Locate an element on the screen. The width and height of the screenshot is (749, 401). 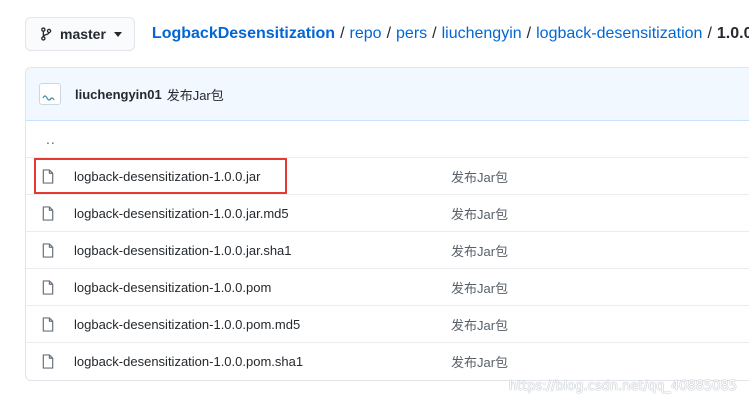
latest-commit-bar: liuchengyin01 发布Jar包 is located at coordinates (387, 94).